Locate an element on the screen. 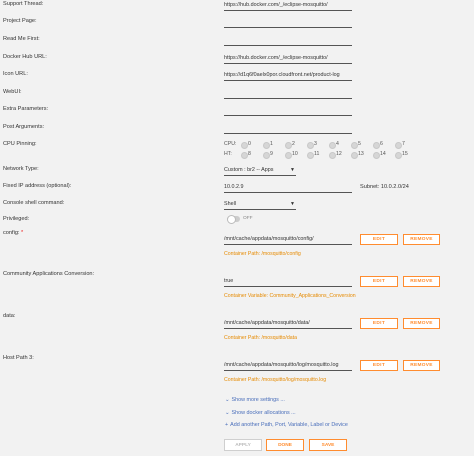 The height and width of the screenshot is (456, 474). data-remove-button: REMOVE is located at coordinates (421, 323).